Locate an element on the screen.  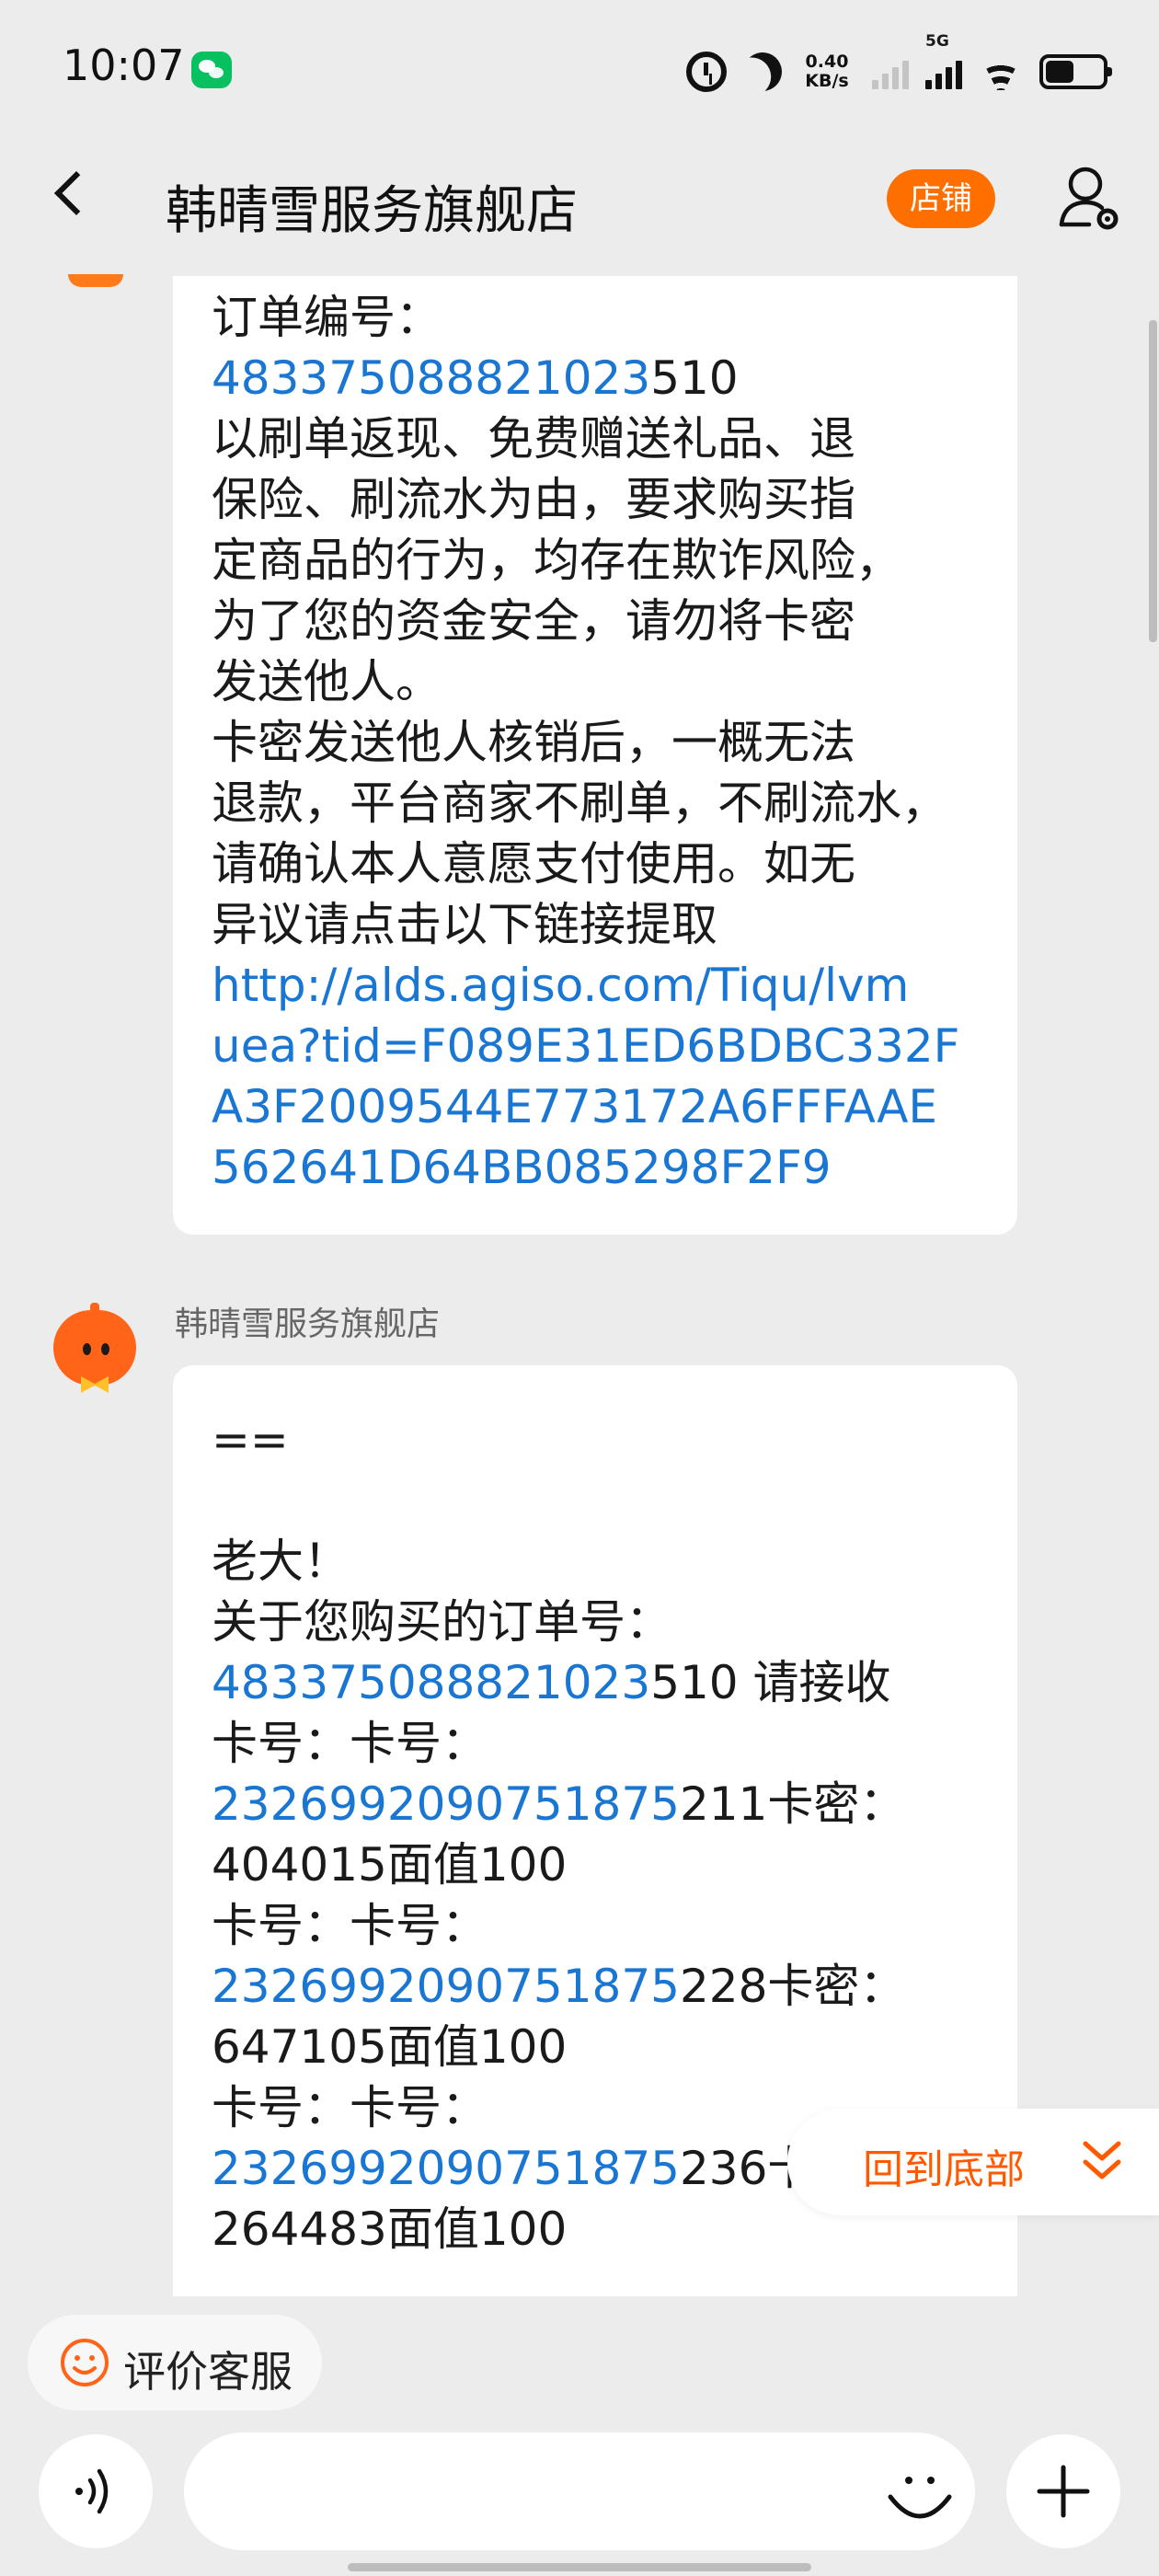
message-line: 卡密发送他人核销后，一概无法 is located at coordinates (533, 742).